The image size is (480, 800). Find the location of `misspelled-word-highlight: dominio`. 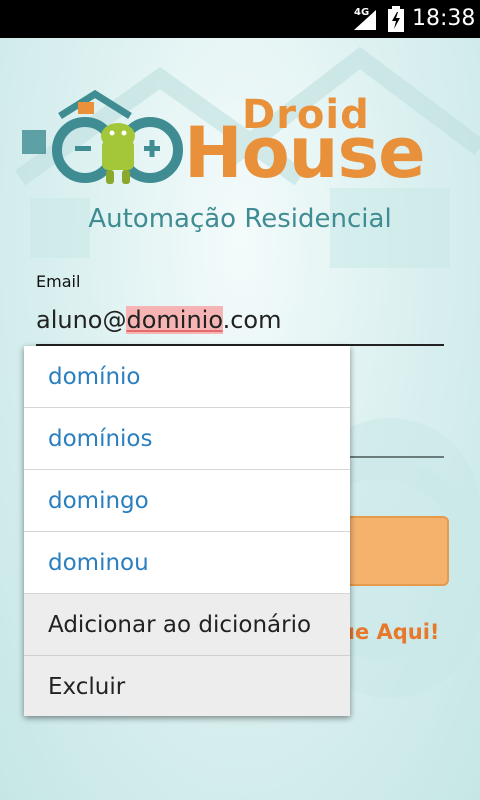

misspelled-word-highlight: dominio is located at coordinates (174, 320).